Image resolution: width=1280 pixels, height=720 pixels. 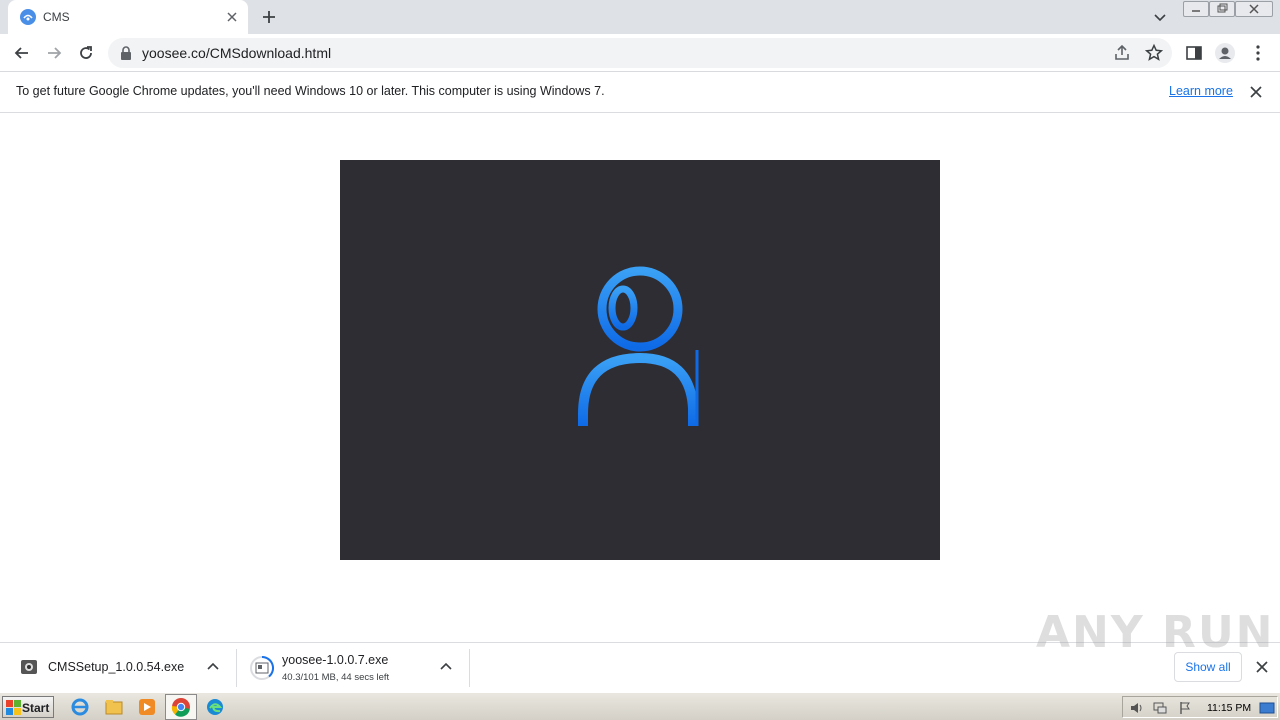 I want to click on volume-icon, so click(x=1137, y=708).